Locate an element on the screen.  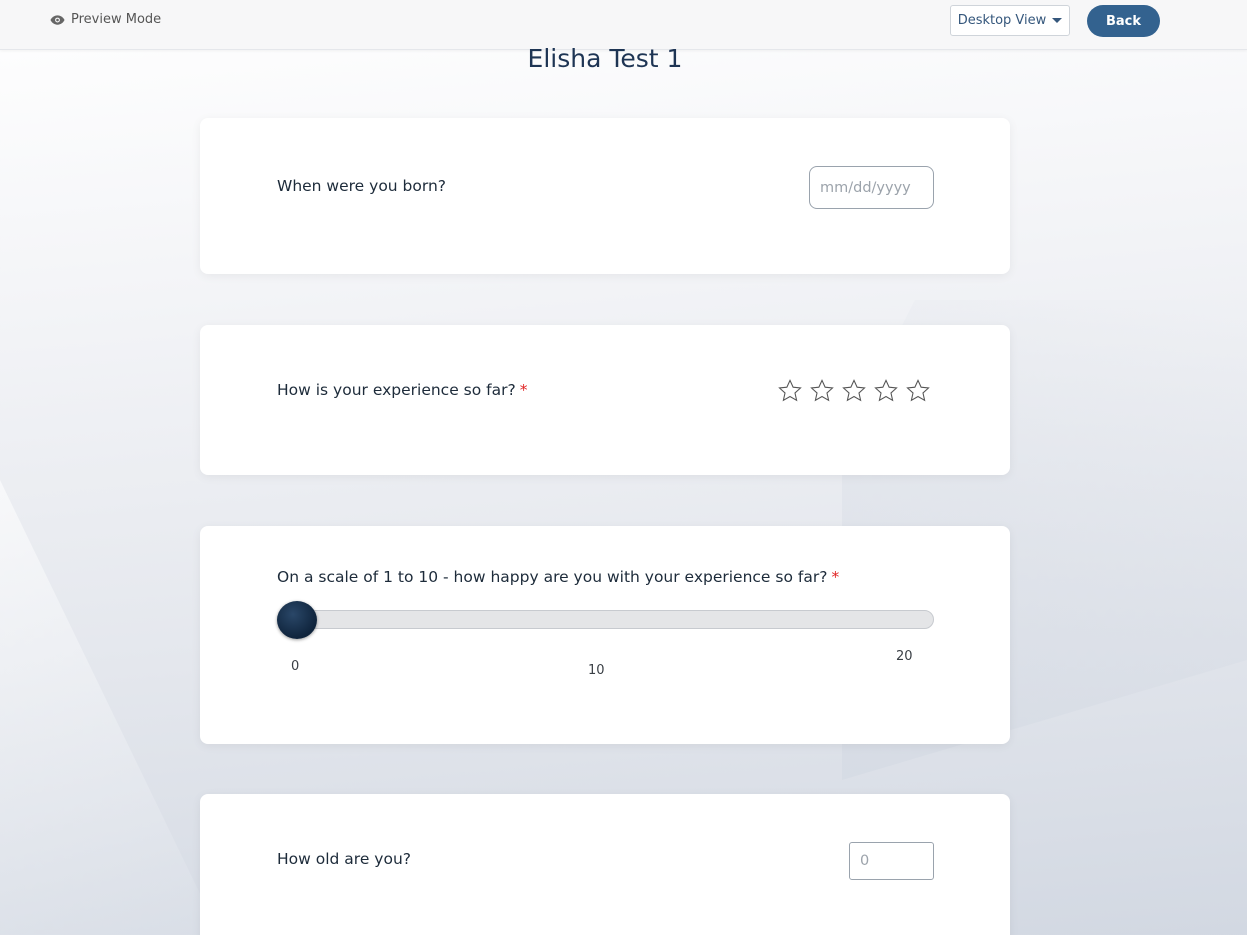
question-text: How old are you? is located at coordinates (344, 859).